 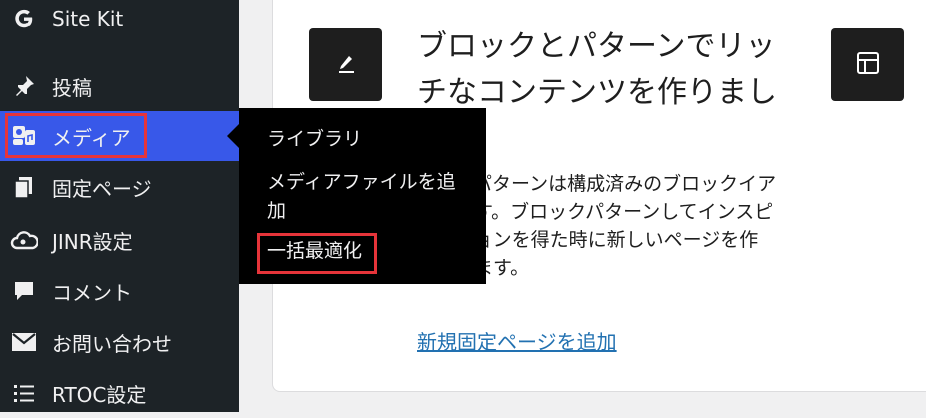 What do you see at coordinates (24, 342) in the screenshot?
I see `mail-icon` at bounding box center [24, 342].